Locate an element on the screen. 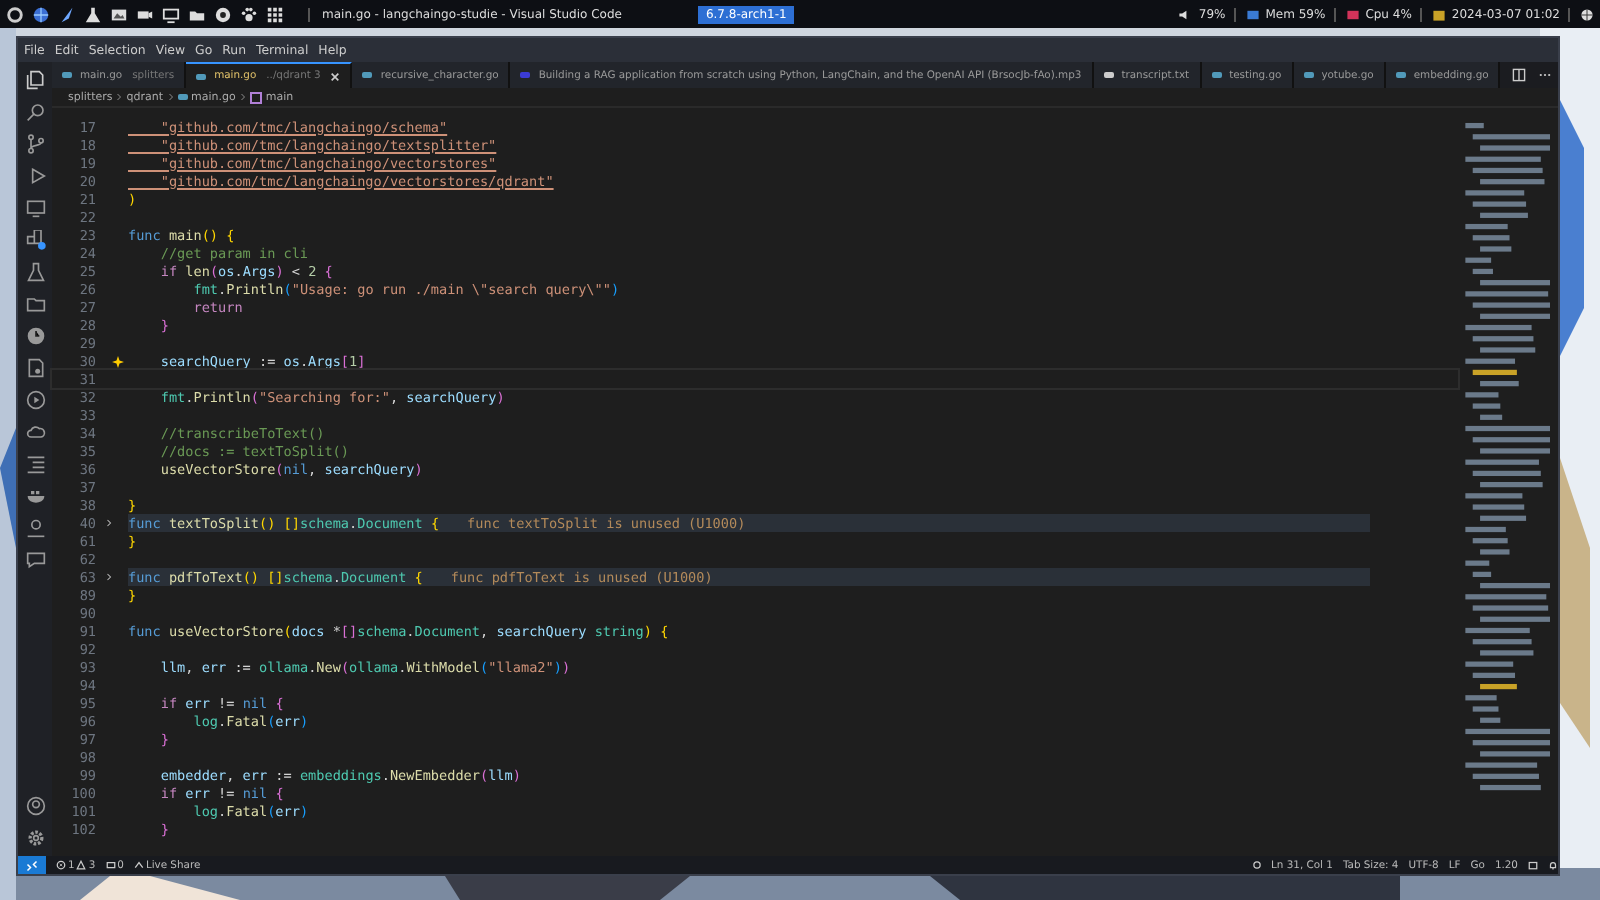 The width and height of the screenshot is (1600, 900). settings-icon is located at coordinates (35, 838).